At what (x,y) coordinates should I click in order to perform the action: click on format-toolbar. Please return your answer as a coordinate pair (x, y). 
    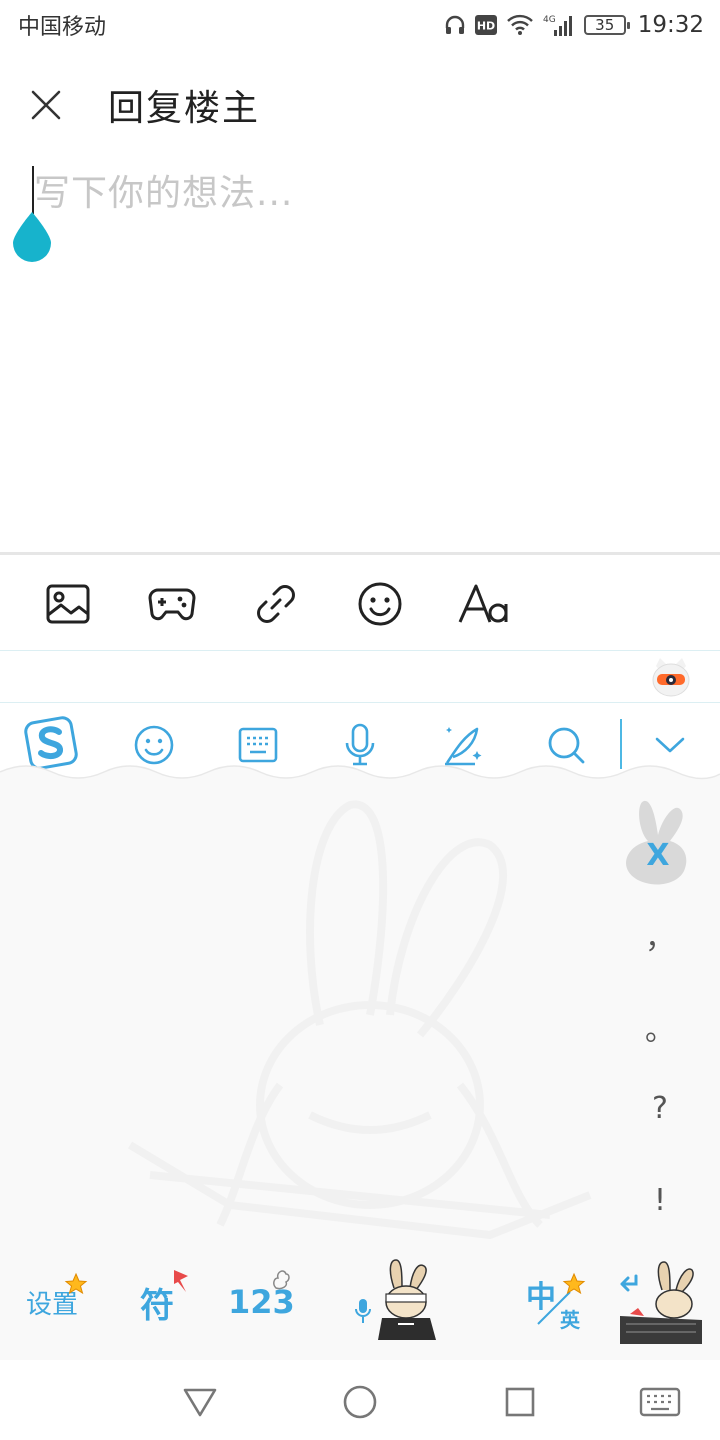
    Looking at the image, I should click on (360, 603).